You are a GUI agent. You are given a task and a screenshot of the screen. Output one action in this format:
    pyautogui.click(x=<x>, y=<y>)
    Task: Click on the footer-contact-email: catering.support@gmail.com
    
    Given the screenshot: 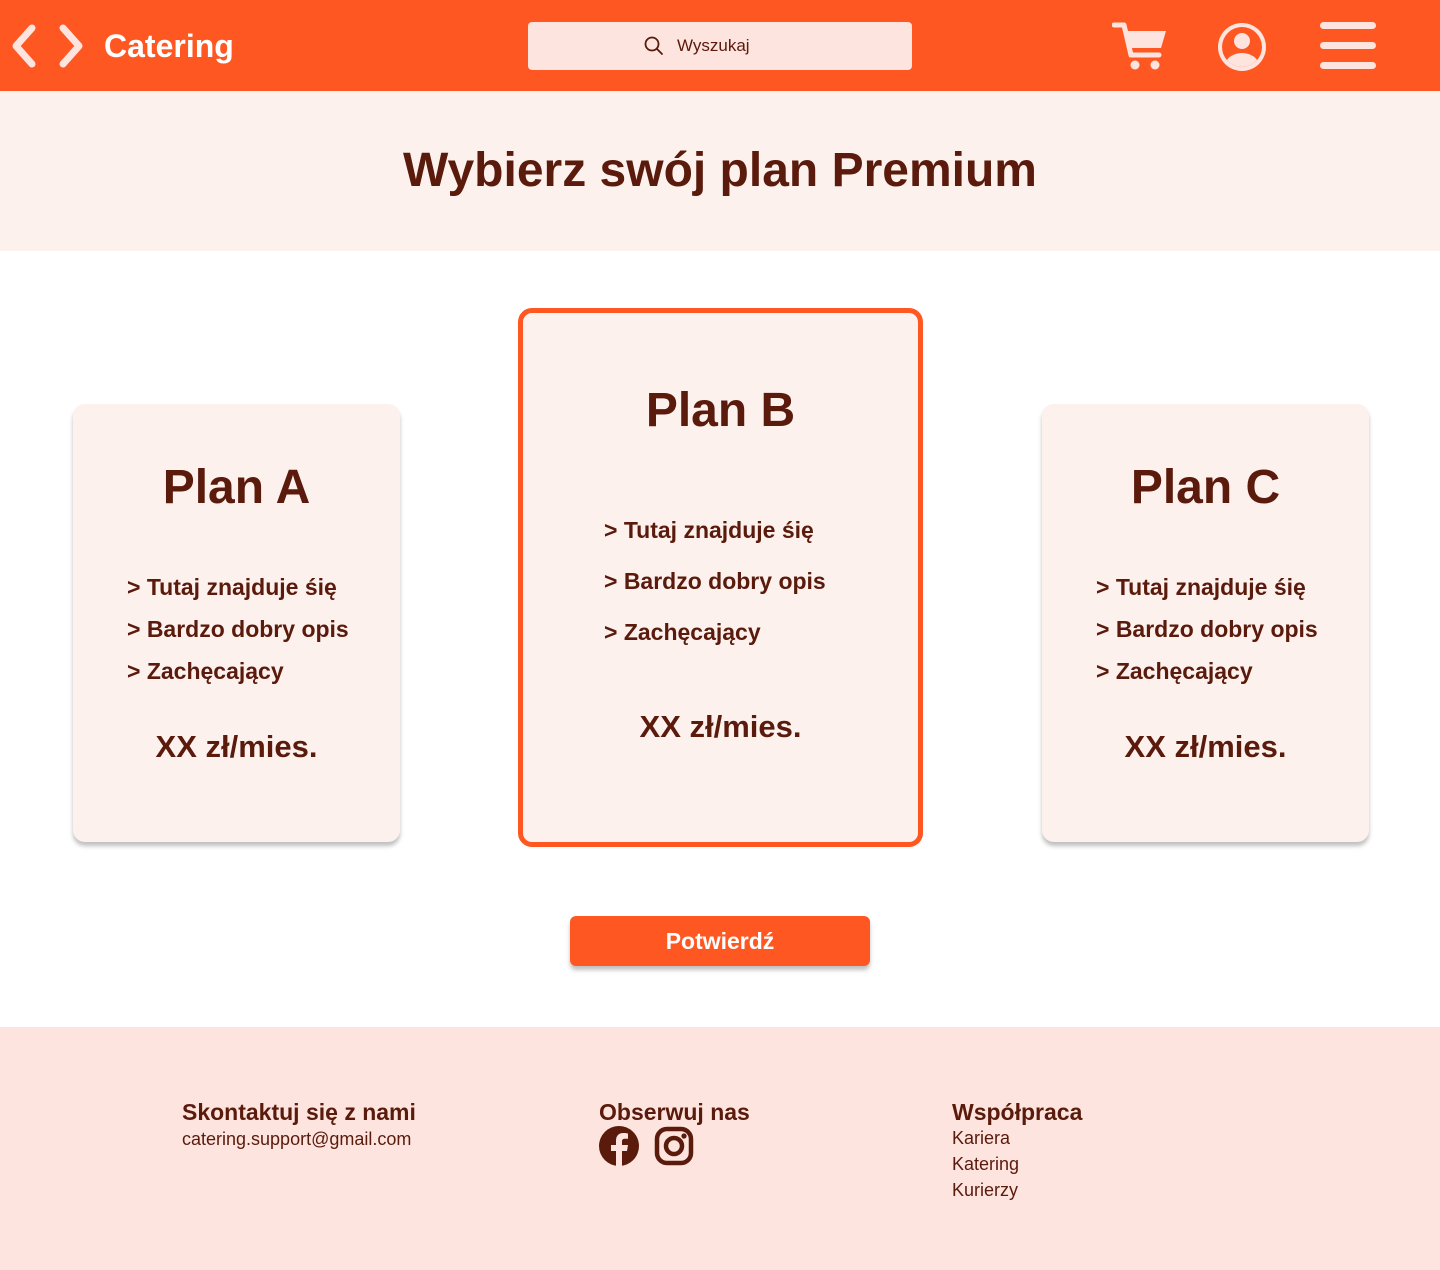 What is the action you would take?
    pyautogui.click(x=296, y=1139)
    